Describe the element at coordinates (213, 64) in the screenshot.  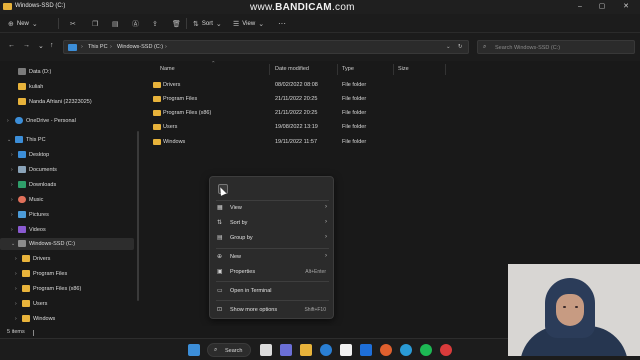
I see `sort-indicator-icon: ⌃` at that location.